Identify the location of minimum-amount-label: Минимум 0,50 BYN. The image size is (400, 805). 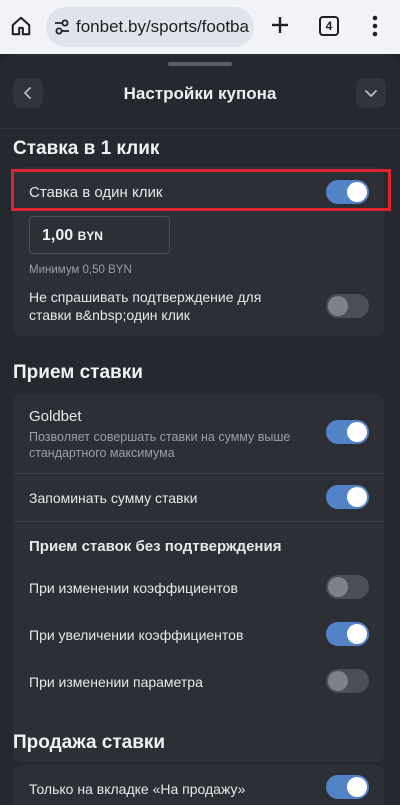
(80, 270).